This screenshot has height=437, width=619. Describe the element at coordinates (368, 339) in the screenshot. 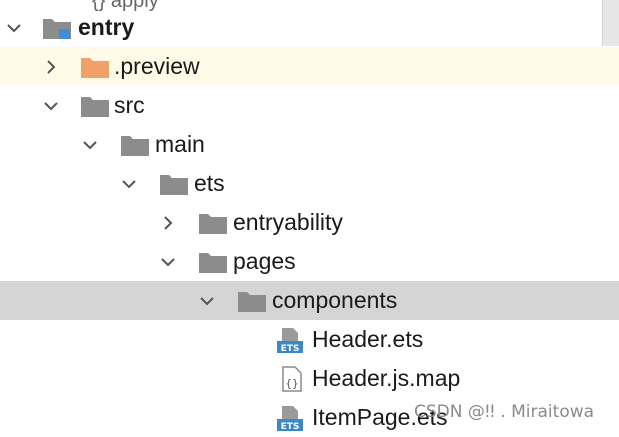

I see `tree-item-label: Header.ets` at that location.